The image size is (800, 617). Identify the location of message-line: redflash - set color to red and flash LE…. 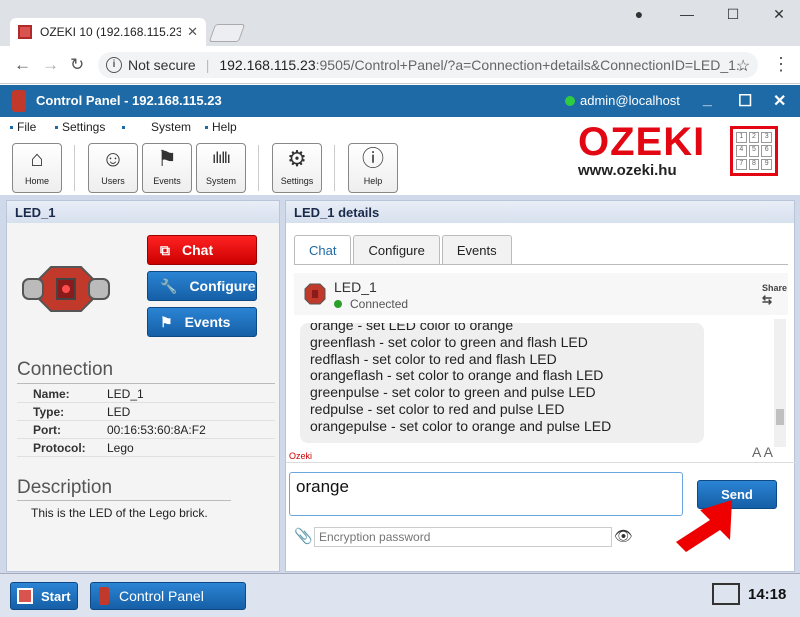
(433, 358).